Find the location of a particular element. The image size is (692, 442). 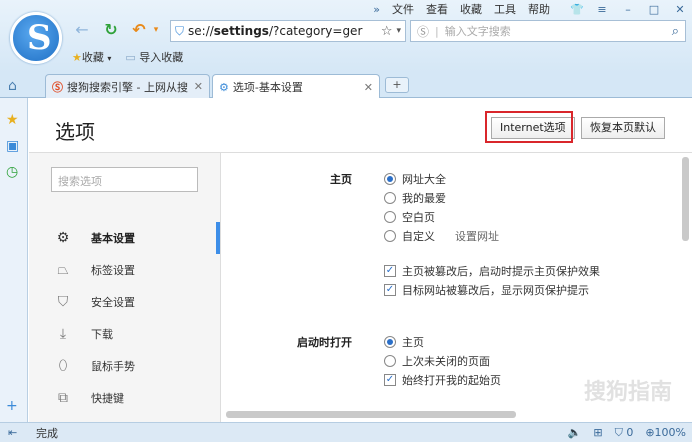

new-tab-button: + is located at coordinates (397, 85).